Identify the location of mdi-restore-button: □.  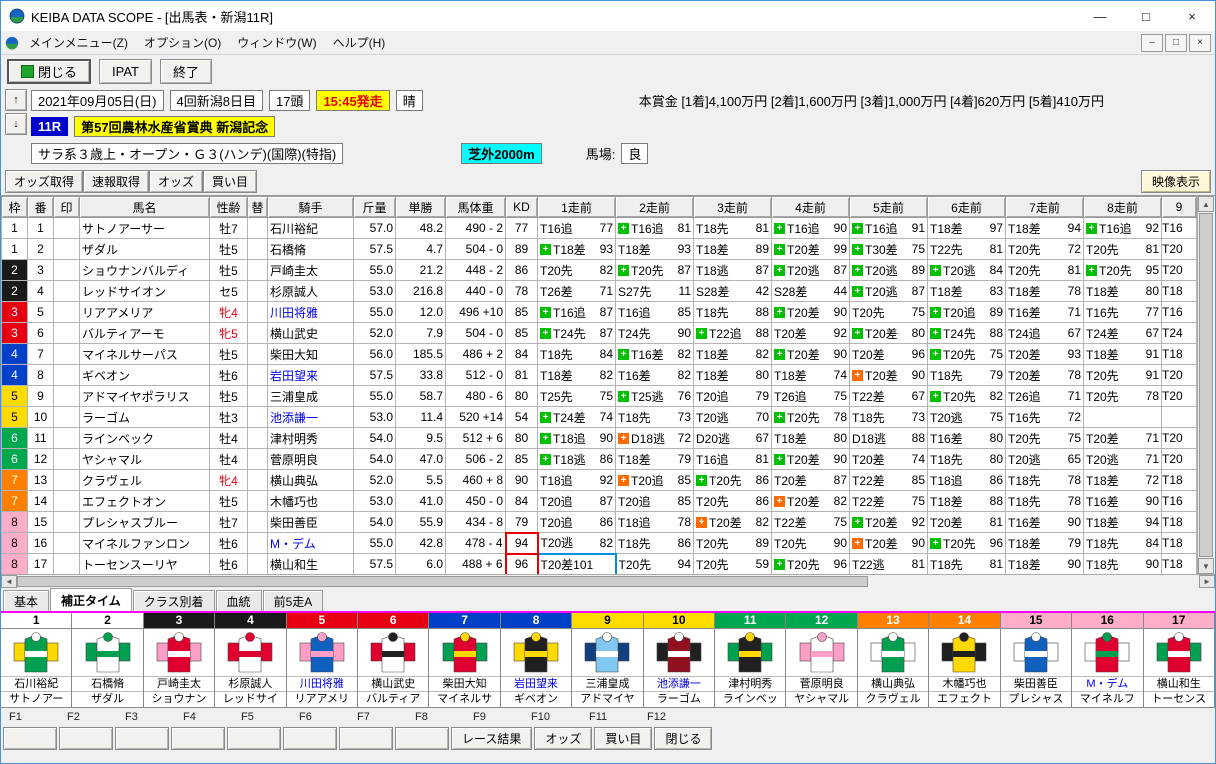
(1176, 42).